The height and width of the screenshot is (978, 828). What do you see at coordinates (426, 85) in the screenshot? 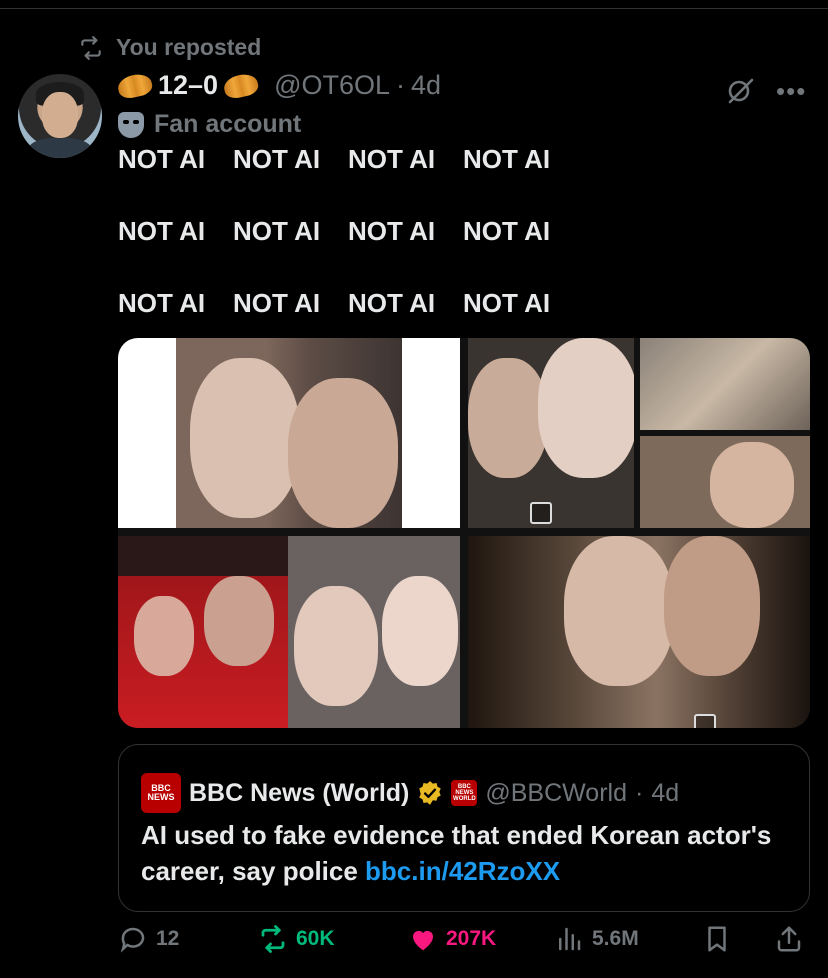
I see `tweet-age: 4d` at bounding box center [426, 85].